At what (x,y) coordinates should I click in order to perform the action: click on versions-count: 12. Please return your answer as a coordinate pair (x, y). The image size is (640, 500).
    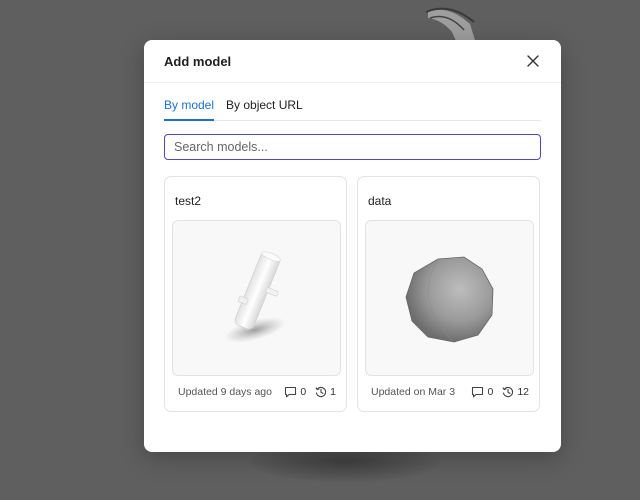
    Looking at the image, I should click on (515, 392).